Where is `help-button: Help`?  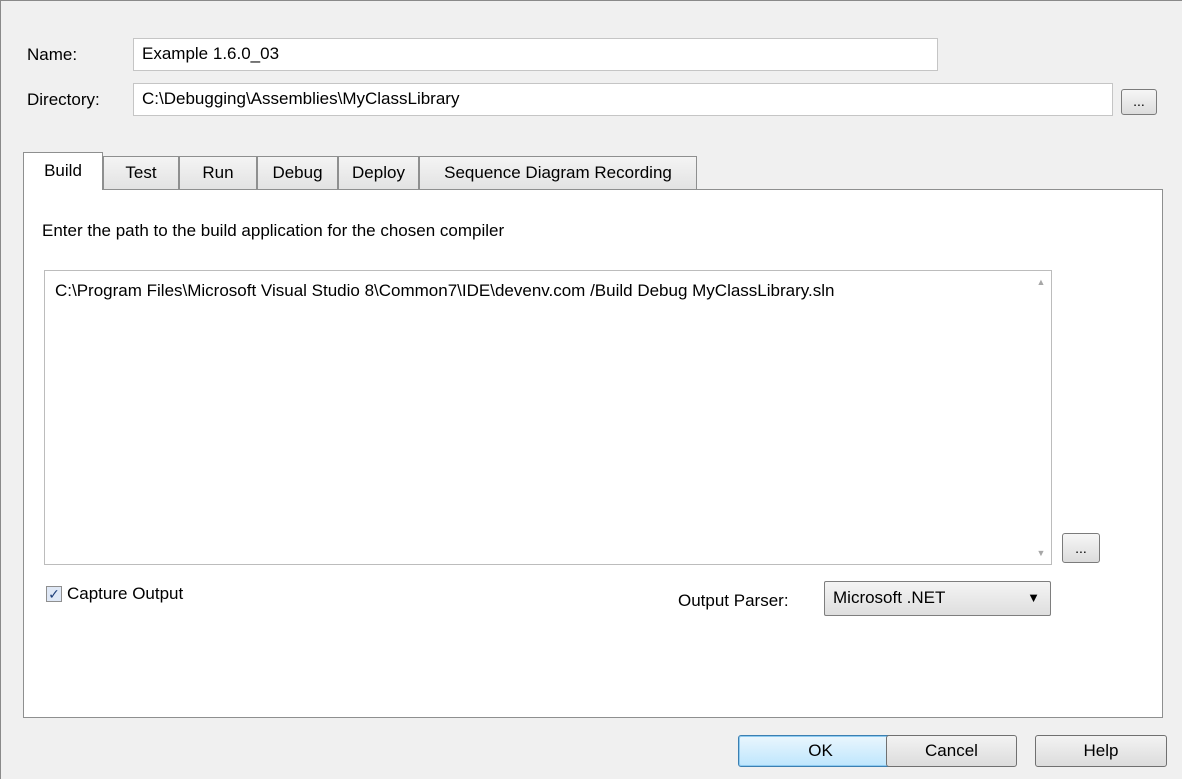
help-button: Help is located at coordinates (1101, 751).